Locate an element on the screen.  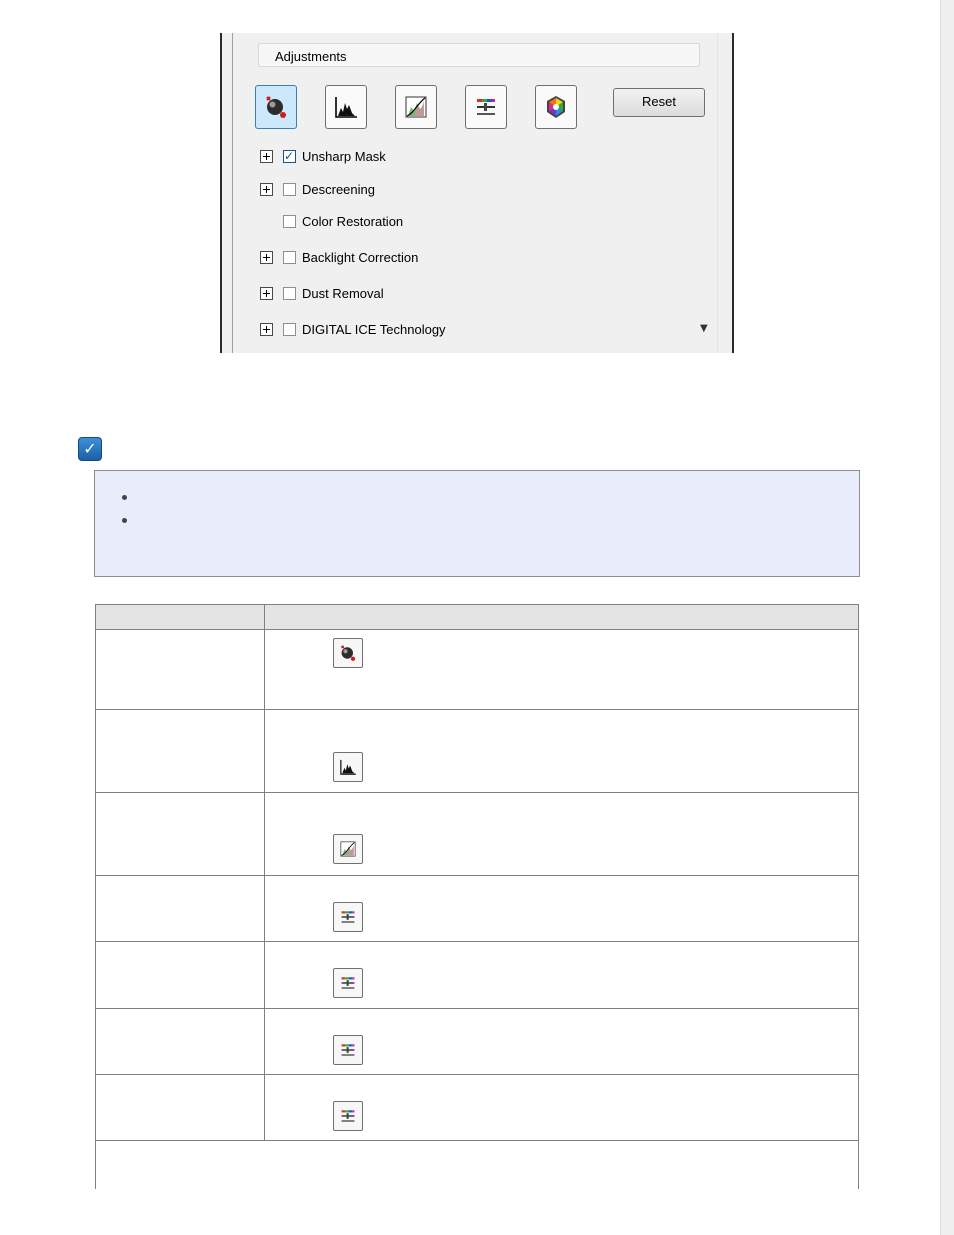
option-label: DIGITAL ICE Technology is located at coordinates (374, 329).